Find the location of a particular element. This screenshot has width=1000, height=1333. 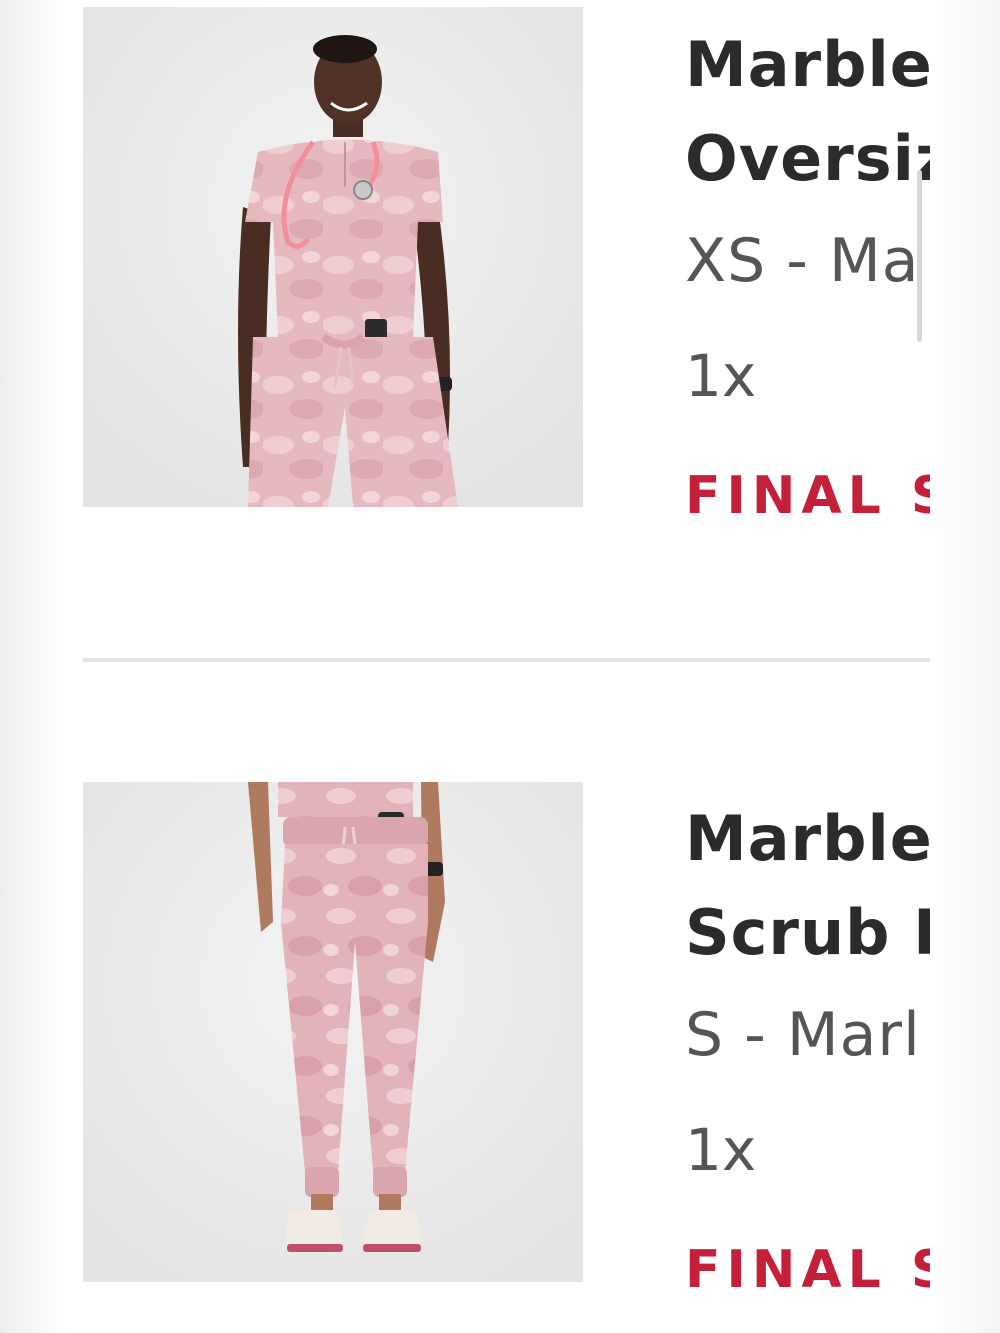

item-variant: S - Marl is located at coordinates (803, 1035).